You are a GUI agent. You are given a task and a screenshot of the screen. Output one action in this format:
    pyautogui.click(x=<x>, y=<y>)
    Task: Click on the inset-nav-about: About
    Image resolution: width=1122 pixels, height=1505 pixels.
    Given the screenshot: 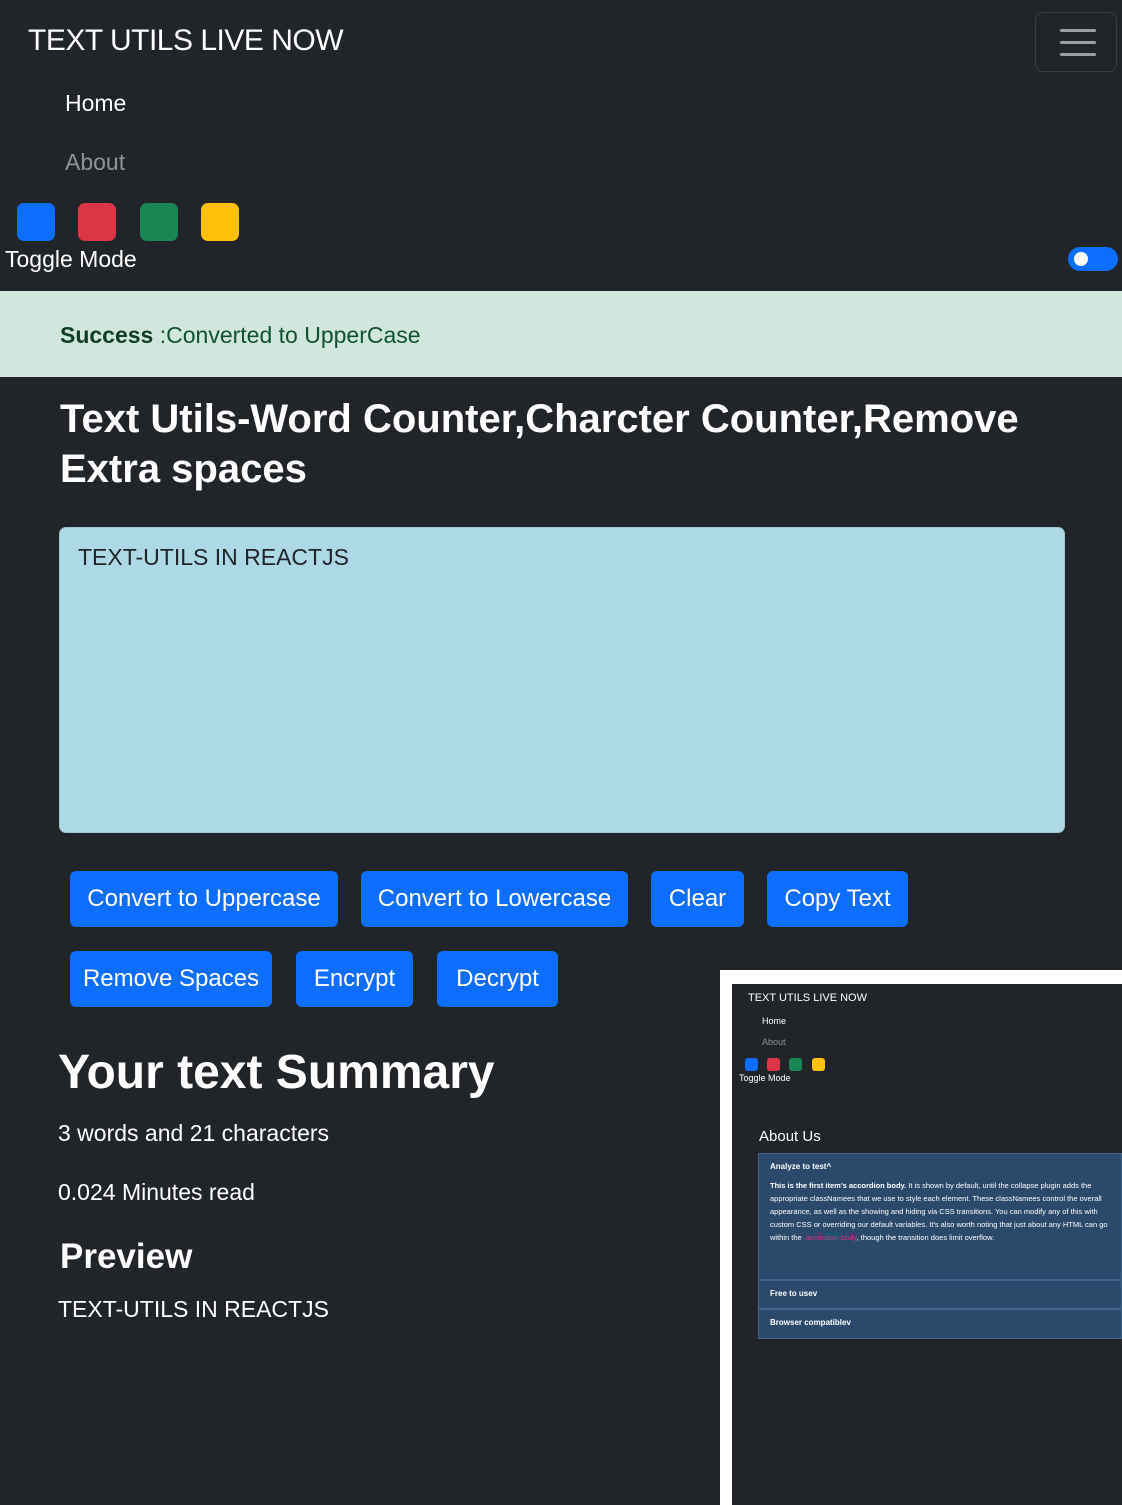 What is the action you would take?
    pyautogui.click(x=774, y=1042)
    